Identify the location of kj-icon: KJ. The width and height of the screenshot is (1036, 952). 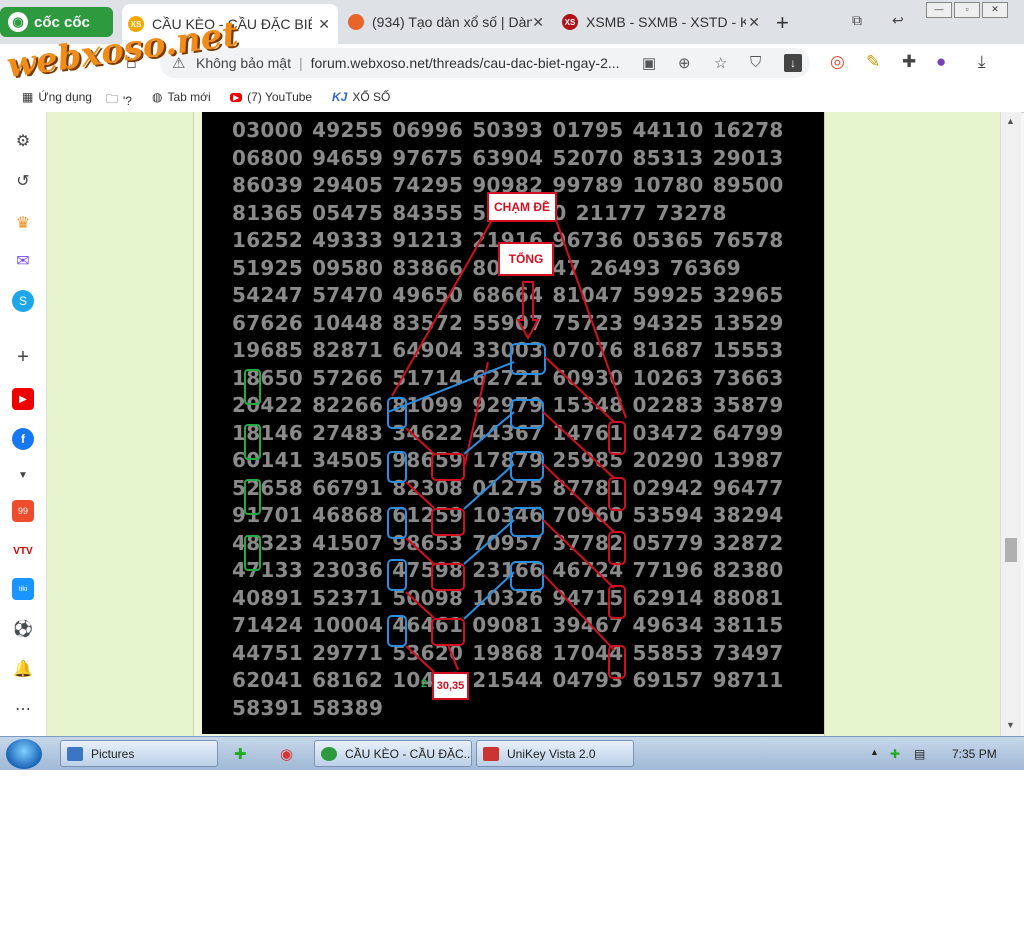
(340, 97).